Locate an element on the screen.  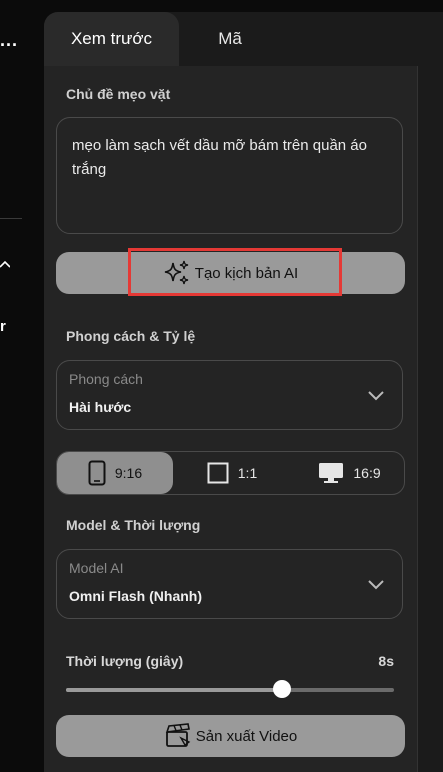
produce-video-button: Sản xuất Video is located at coordinates (230, 736).